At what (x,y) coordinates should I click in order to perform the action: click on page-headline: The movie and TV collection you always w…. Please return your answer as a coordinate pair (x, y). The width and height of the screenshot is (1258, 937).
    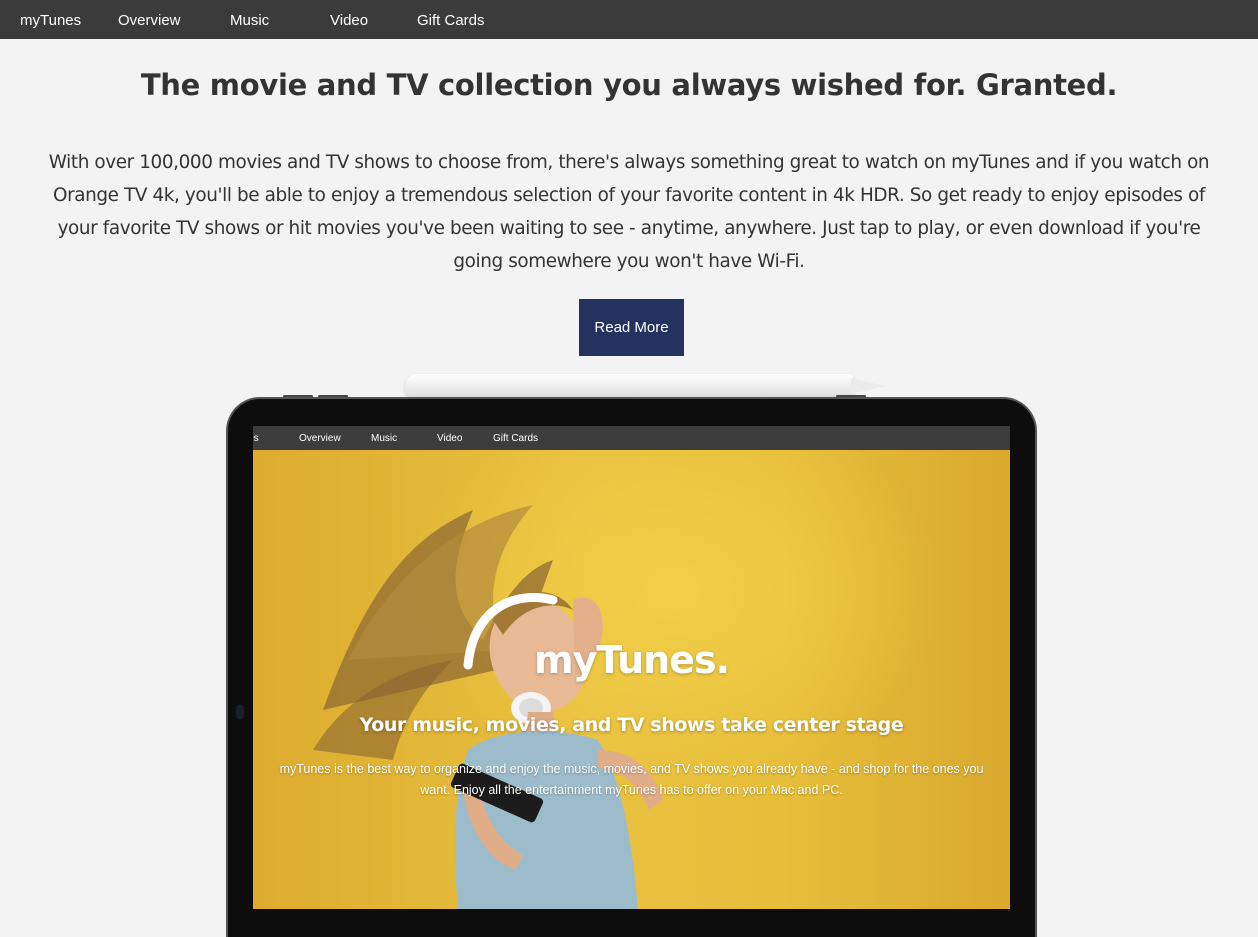
    Looking at the image, I should click on (629, 85).